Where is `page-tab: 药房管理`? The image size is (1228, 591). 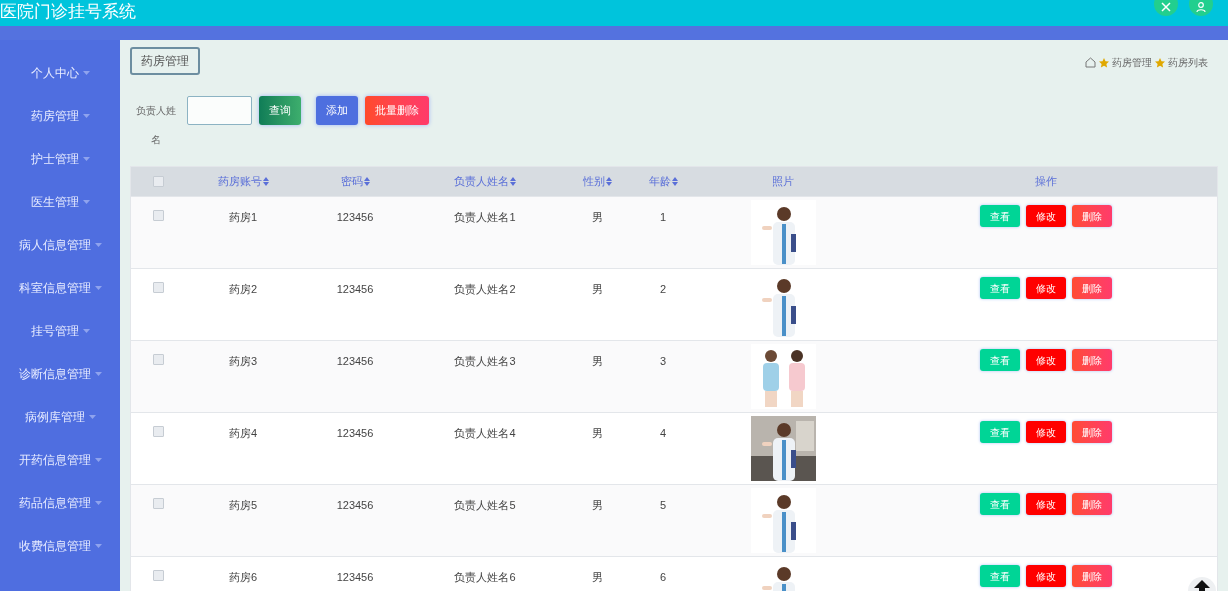
page-tab: 药房管理 is located at coordinates (165, 61).